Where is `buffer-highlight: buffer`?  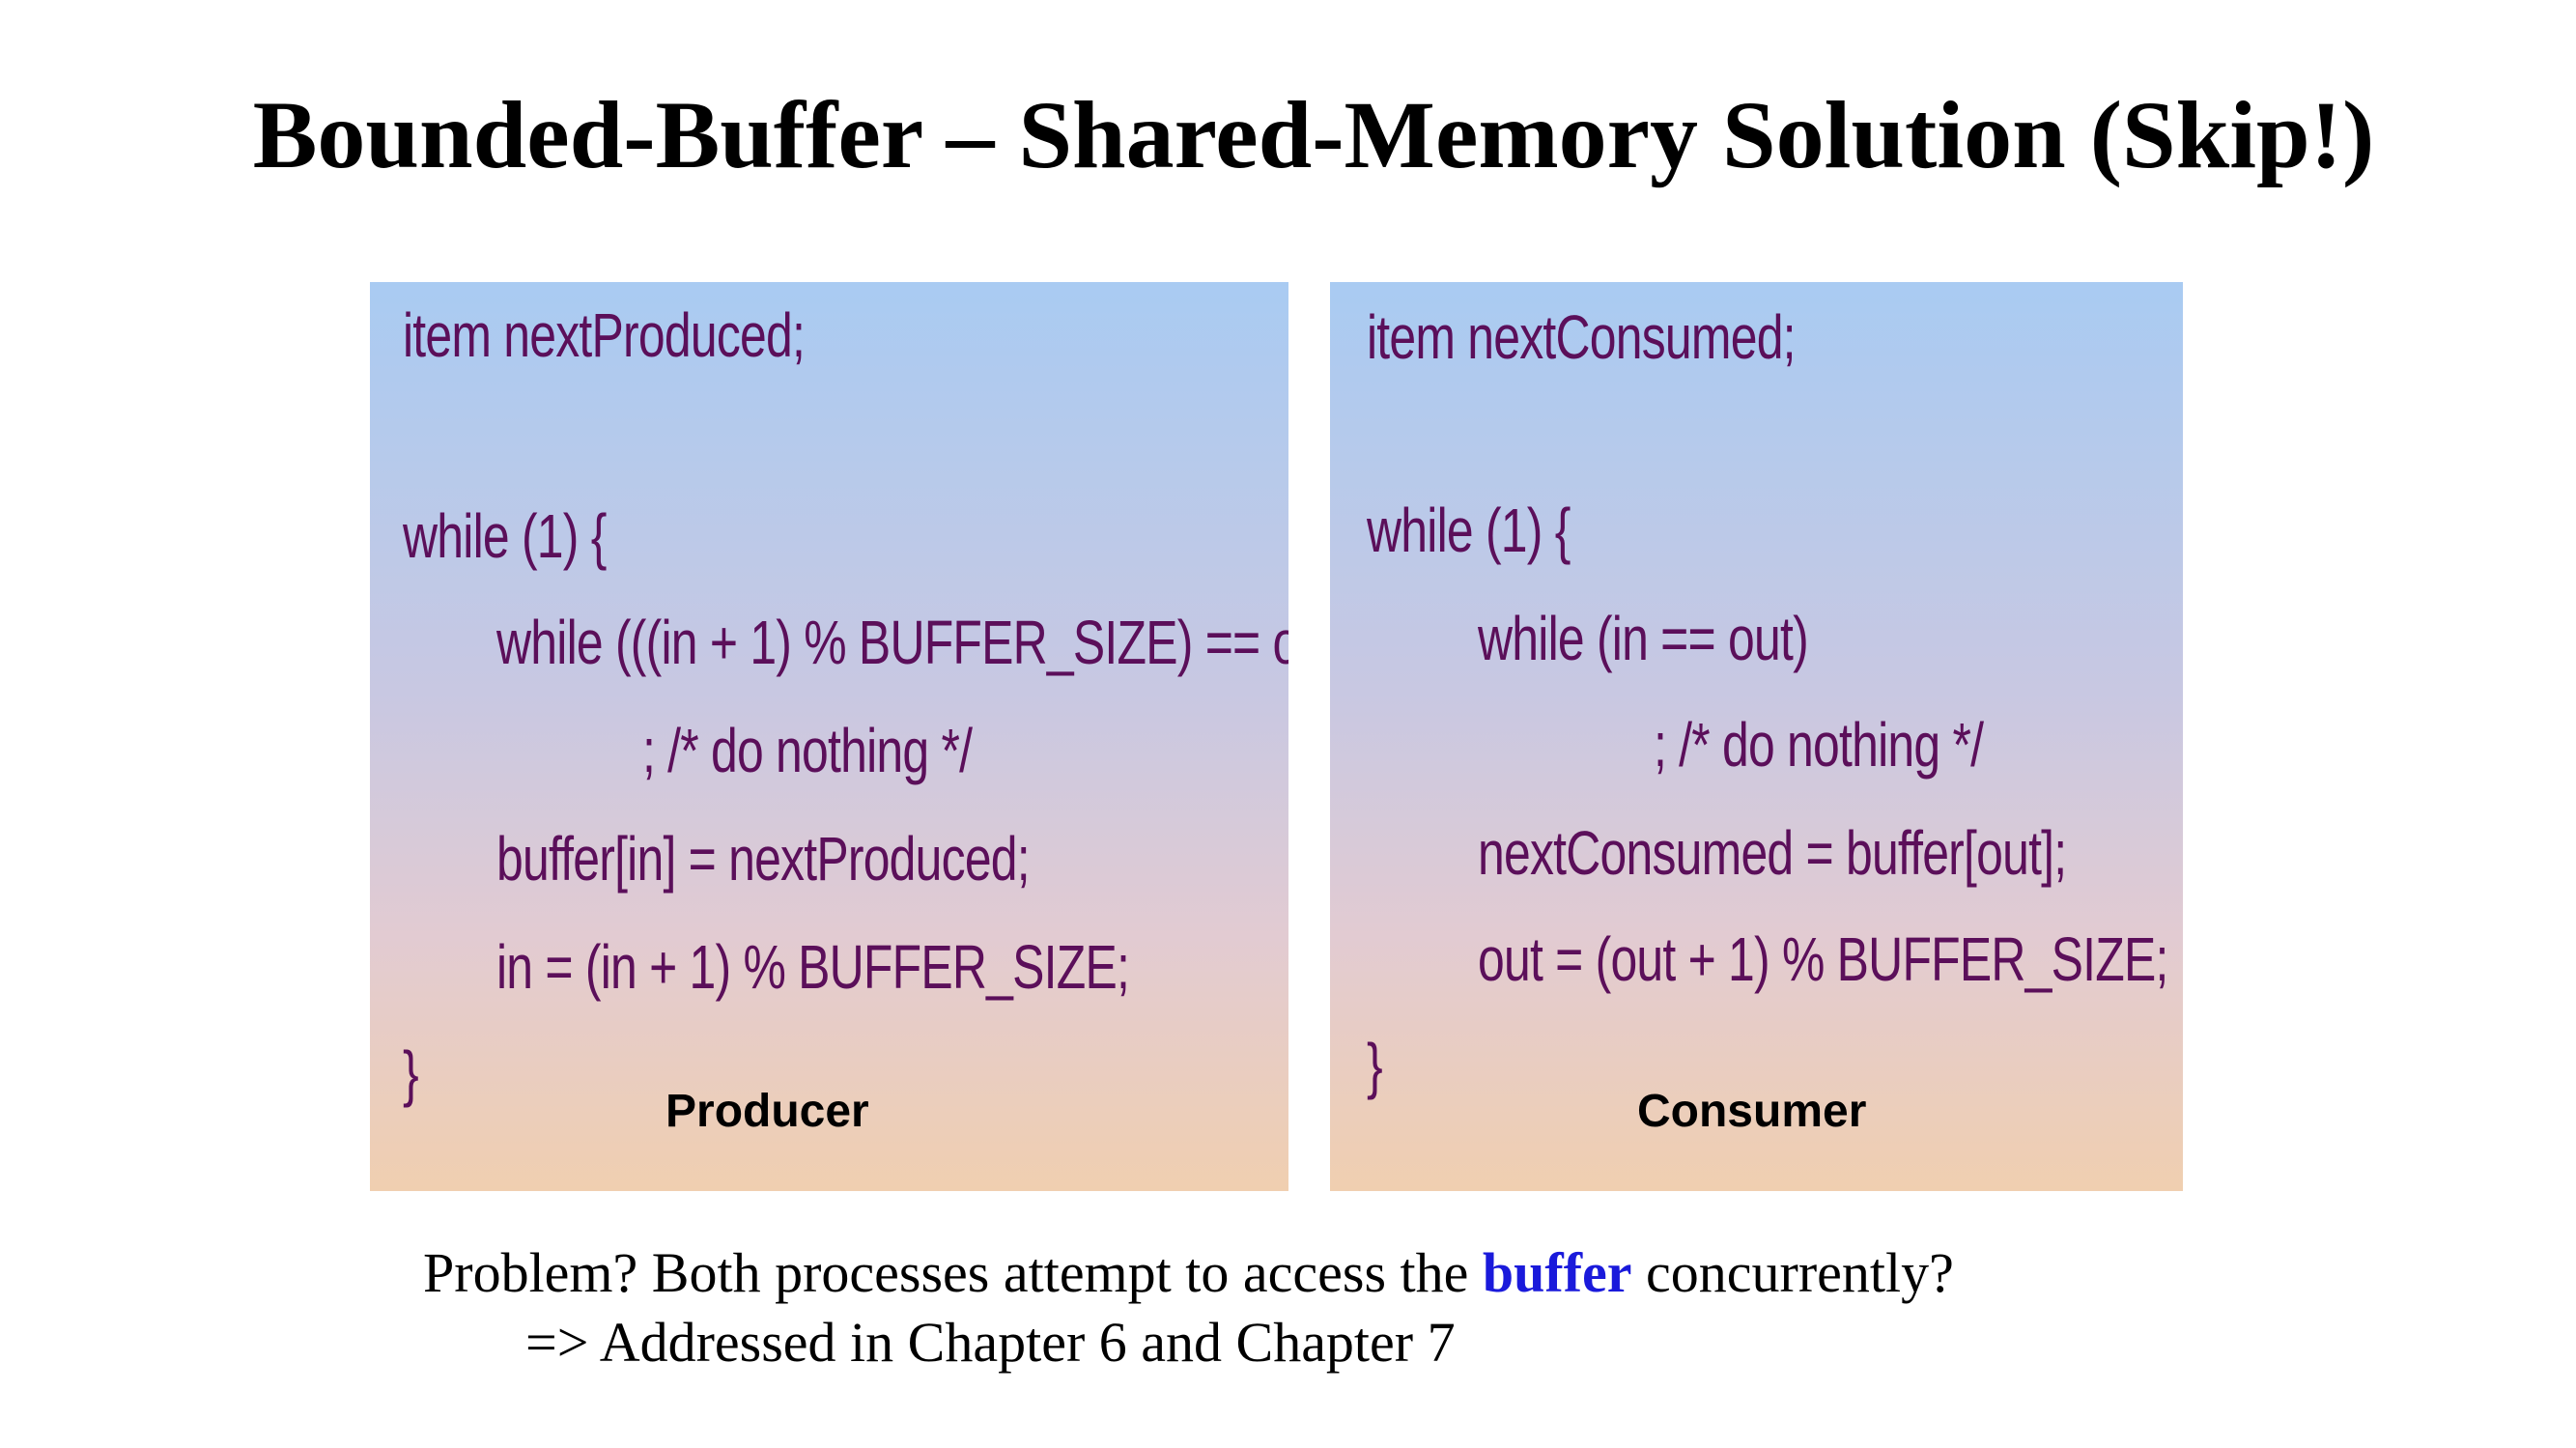
buffer-highlight: buffer is located at coordinates (1557, 1272).